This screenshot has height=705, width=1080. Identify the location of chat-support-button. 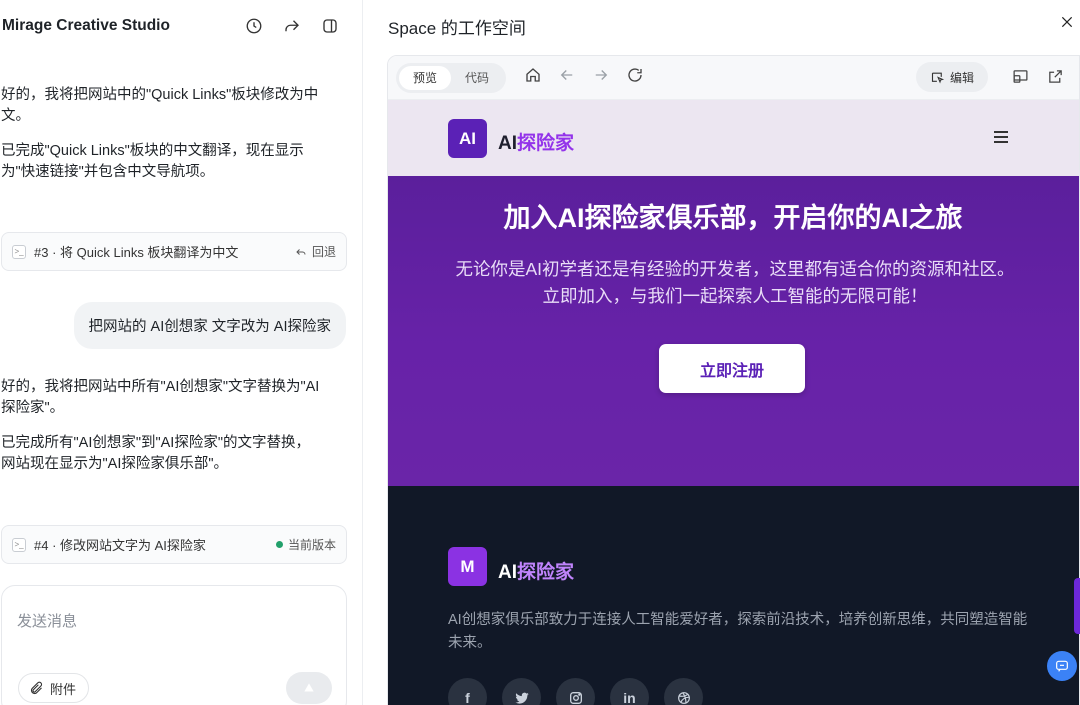
(1062, 666).